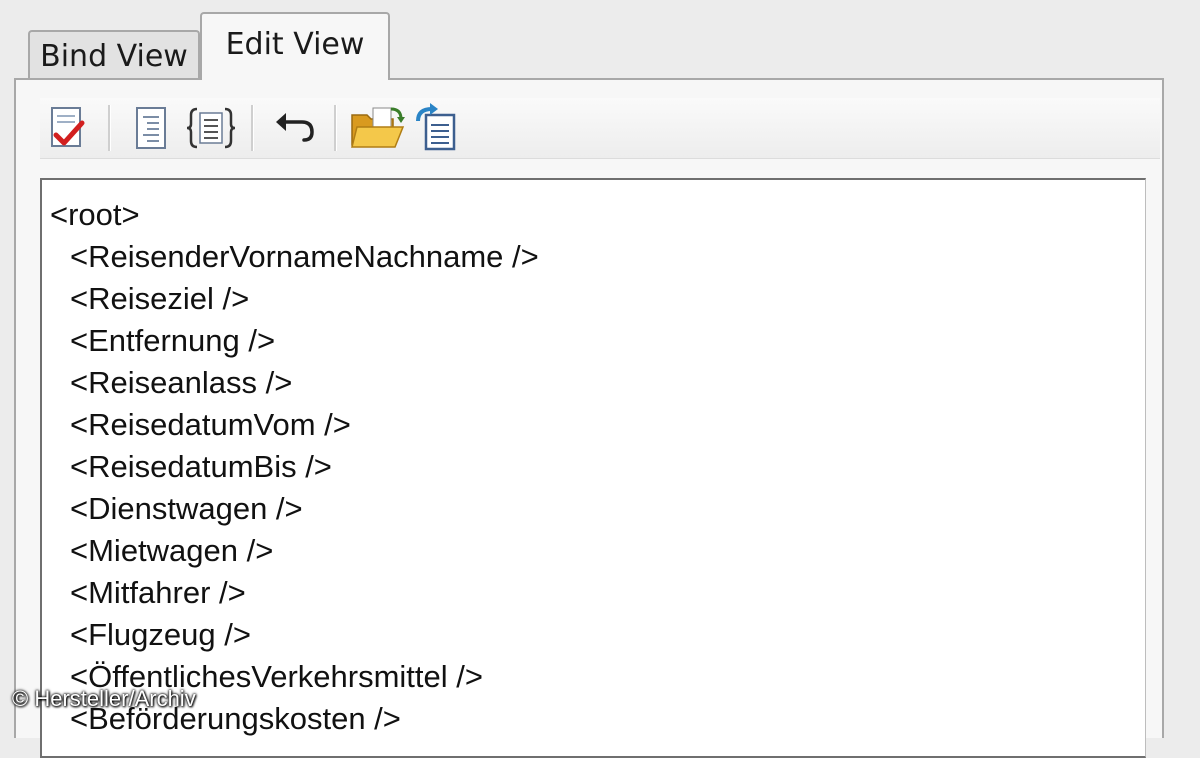 The width and height of the screenshot is (1200, 758). I want to click on undo-icon, so click(295, 127).